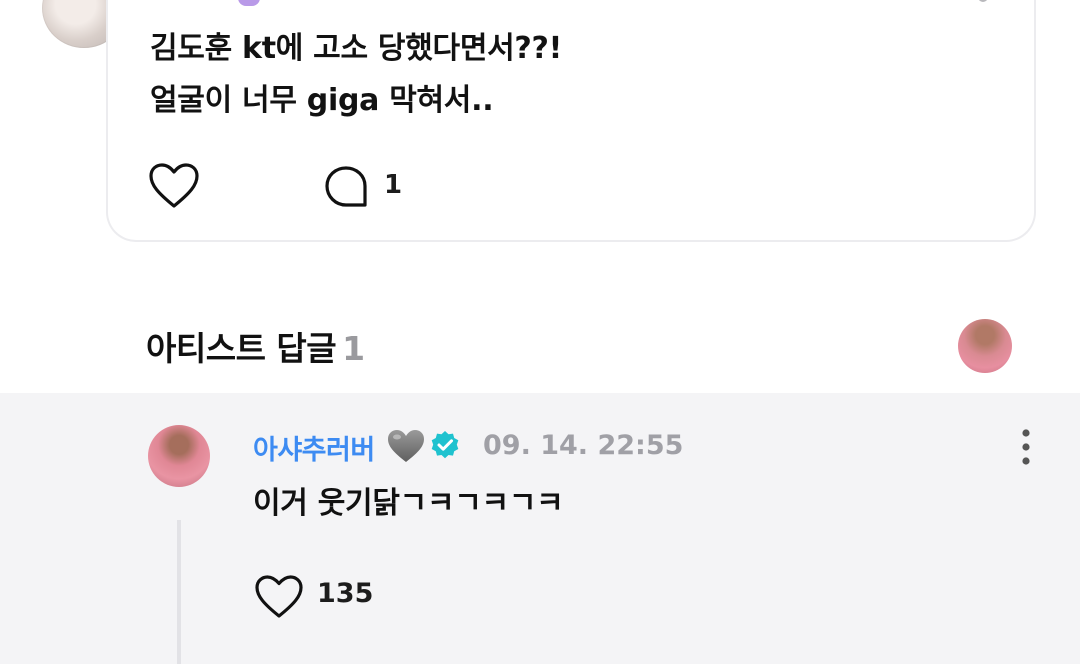 The image size is (1080, 664). I want to click on more-vertical-icon, so click(1026, 447).